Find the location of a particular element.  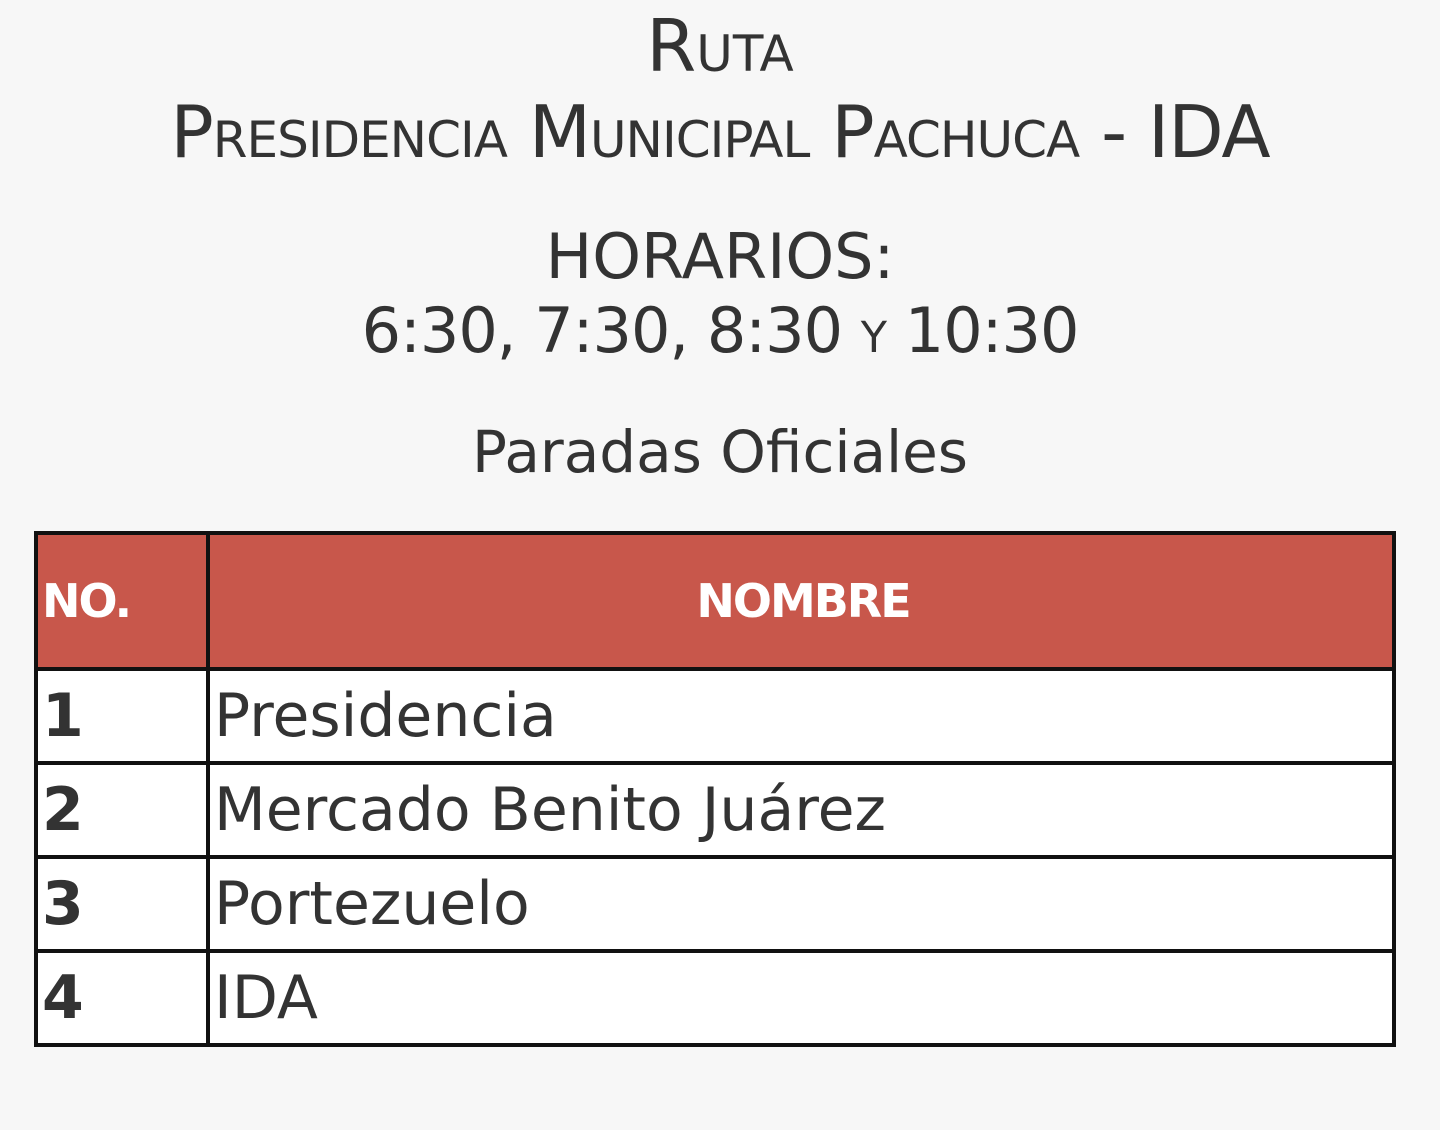

stop-number: 3 is located at coordinates (122, 904).